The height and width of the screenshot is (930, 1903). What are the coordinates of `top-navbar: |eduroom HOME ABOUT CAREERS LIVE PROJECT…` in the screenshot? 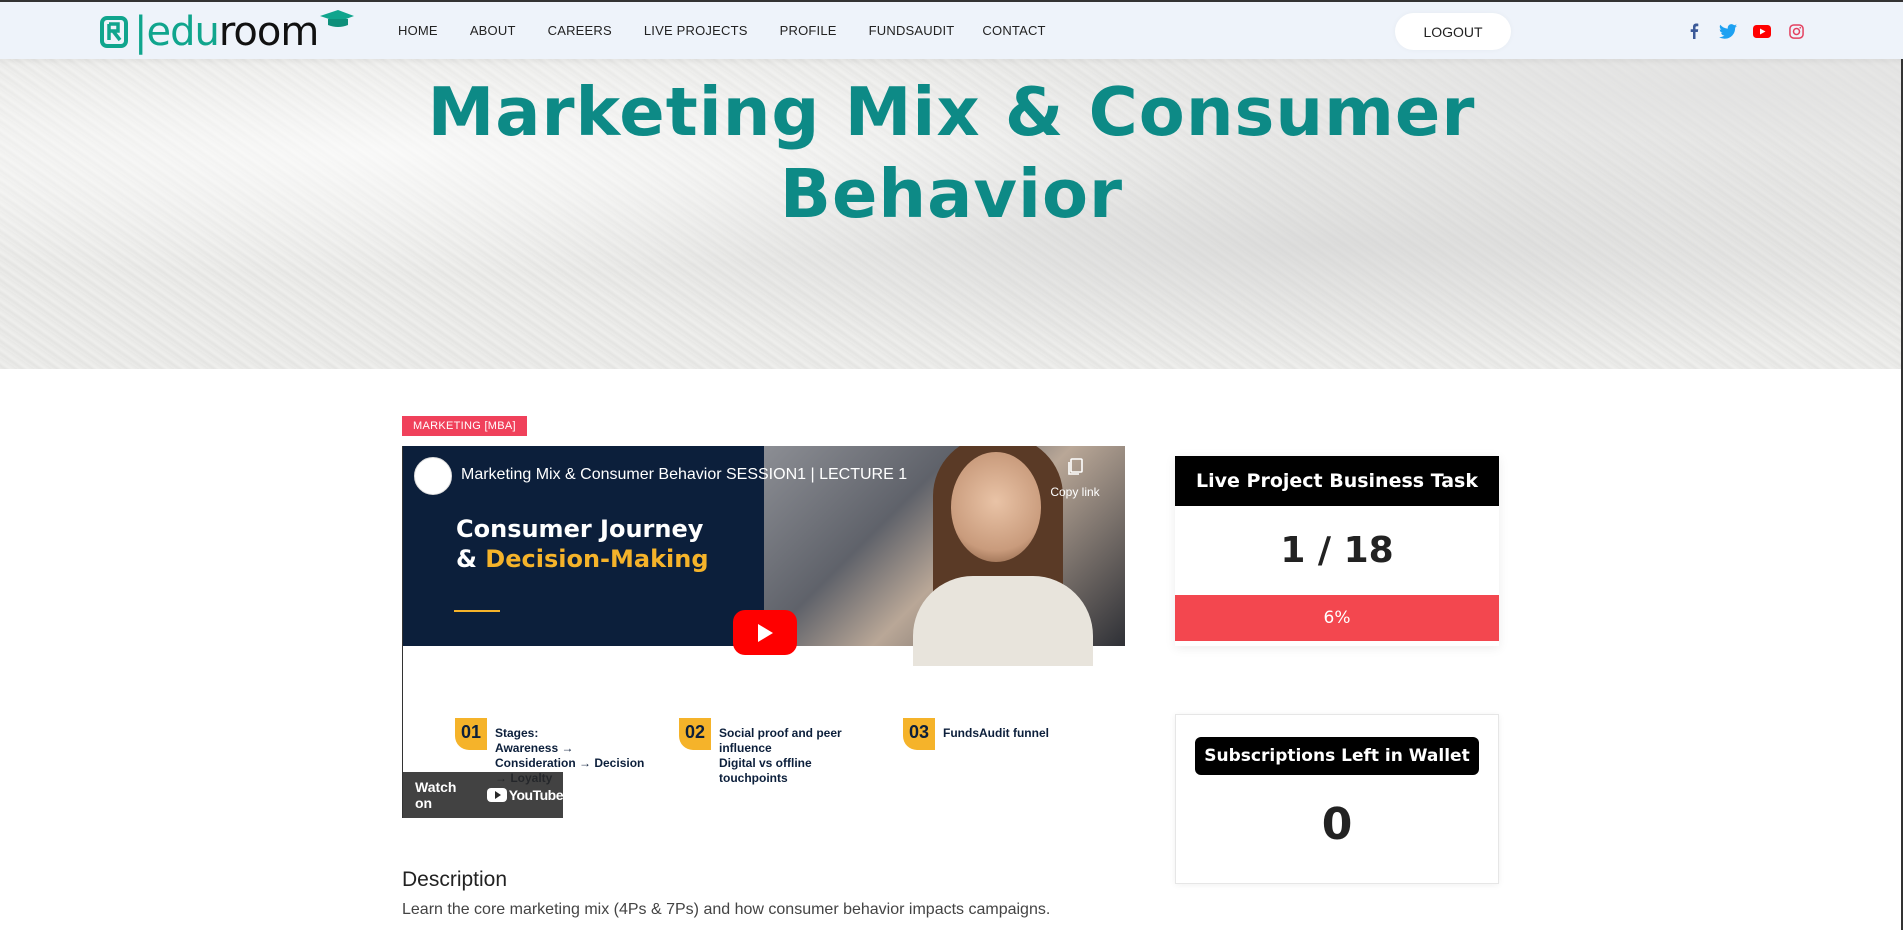 It's located at (951, 29).